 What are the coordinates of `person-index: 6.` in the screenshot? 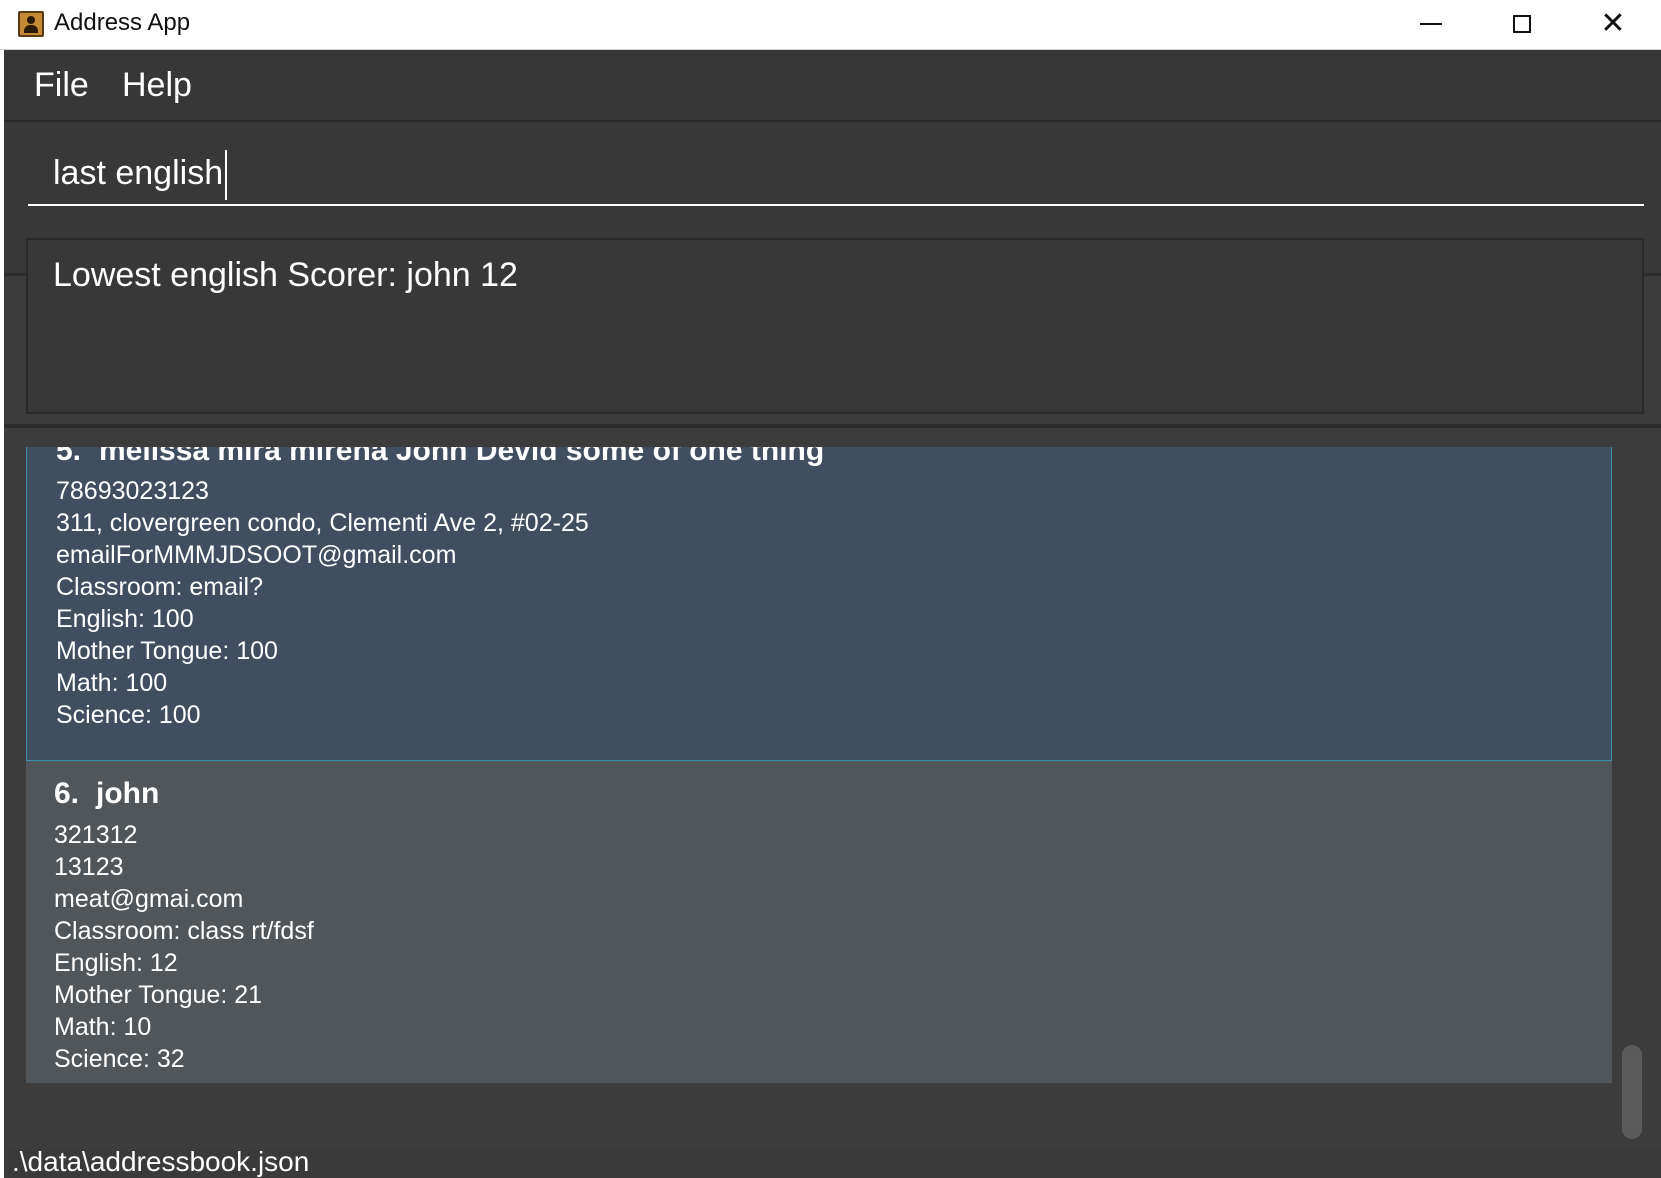 It's located at (67, 793).